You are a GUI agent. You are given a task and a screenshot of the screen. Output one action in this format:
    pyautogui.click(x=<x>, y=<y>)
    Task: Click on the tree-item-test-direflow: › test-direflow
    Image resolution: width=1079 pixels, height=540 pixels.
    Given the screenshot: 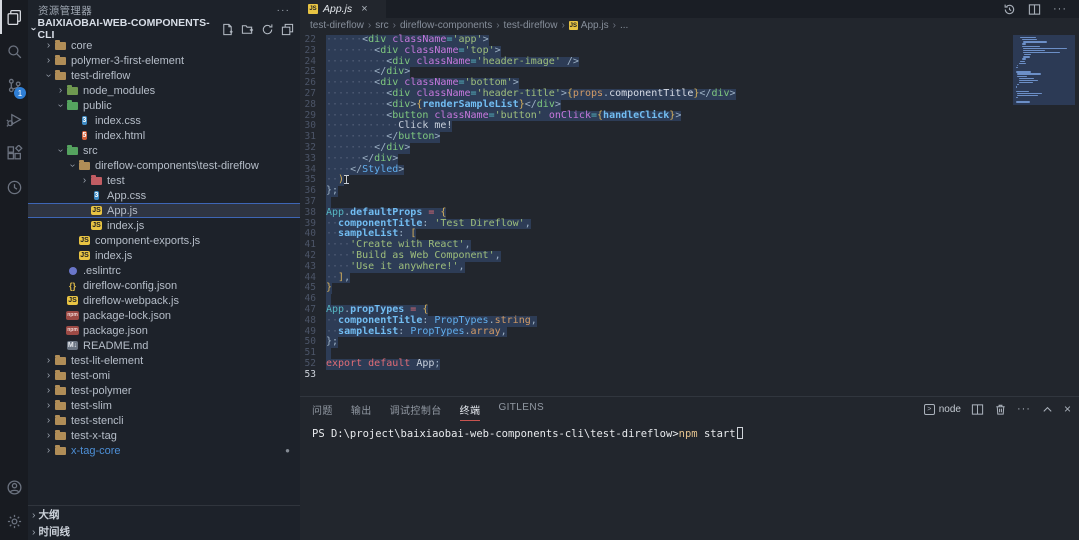 What is the action you would take?
    pyautogui.click(x=164, y=75)
    